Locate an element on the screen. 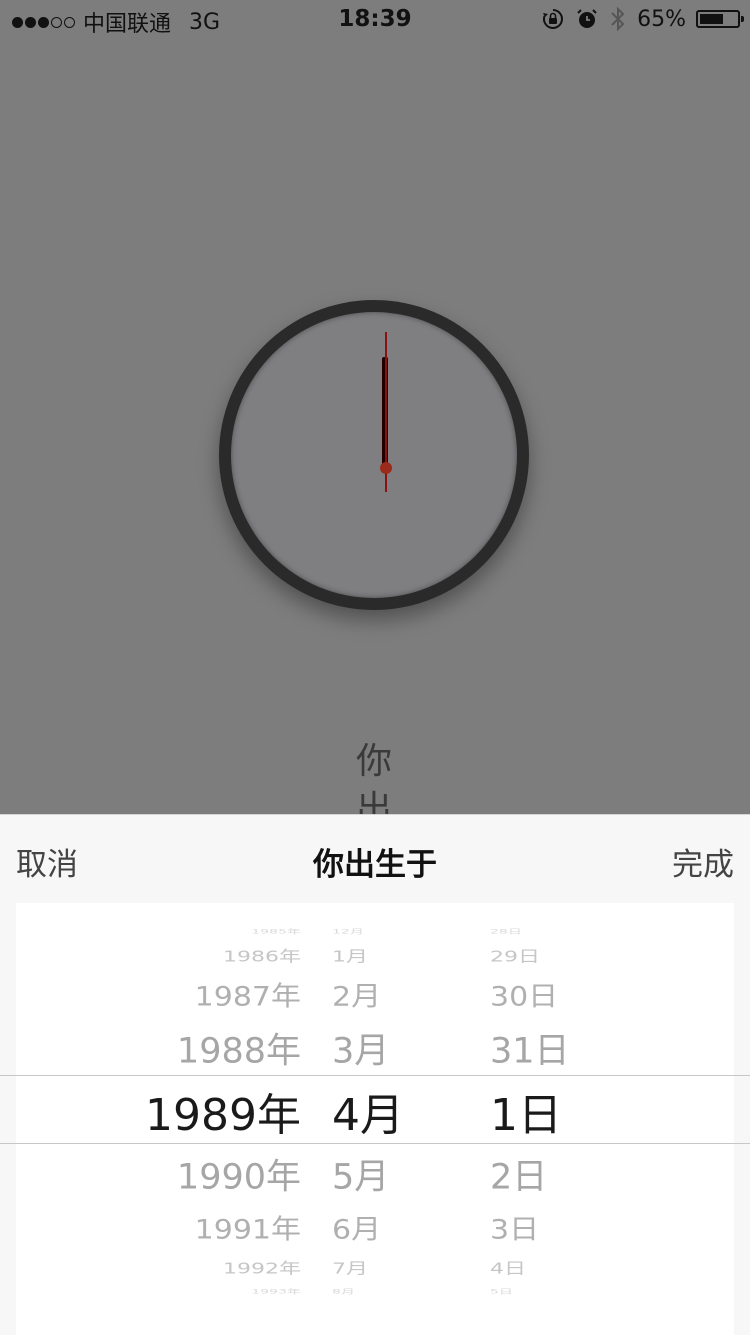 The image size is (750, 1335). clock-dial is located at coordinates (374, 455).